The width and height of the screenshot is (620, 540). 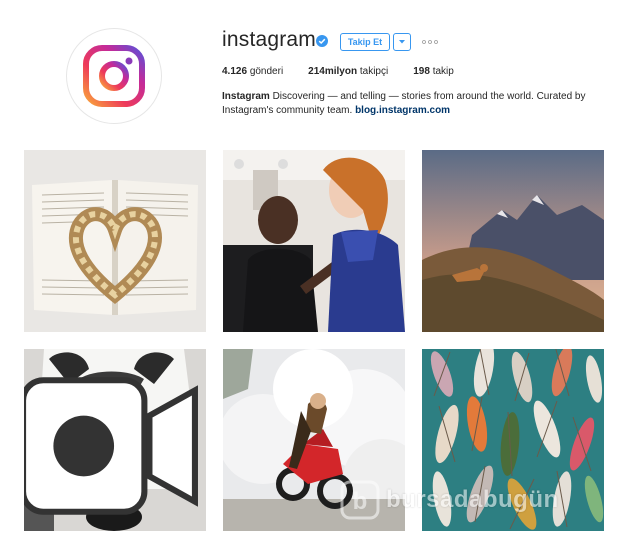 I want to click on post-image-book-snake, so click(x=115, y=241).